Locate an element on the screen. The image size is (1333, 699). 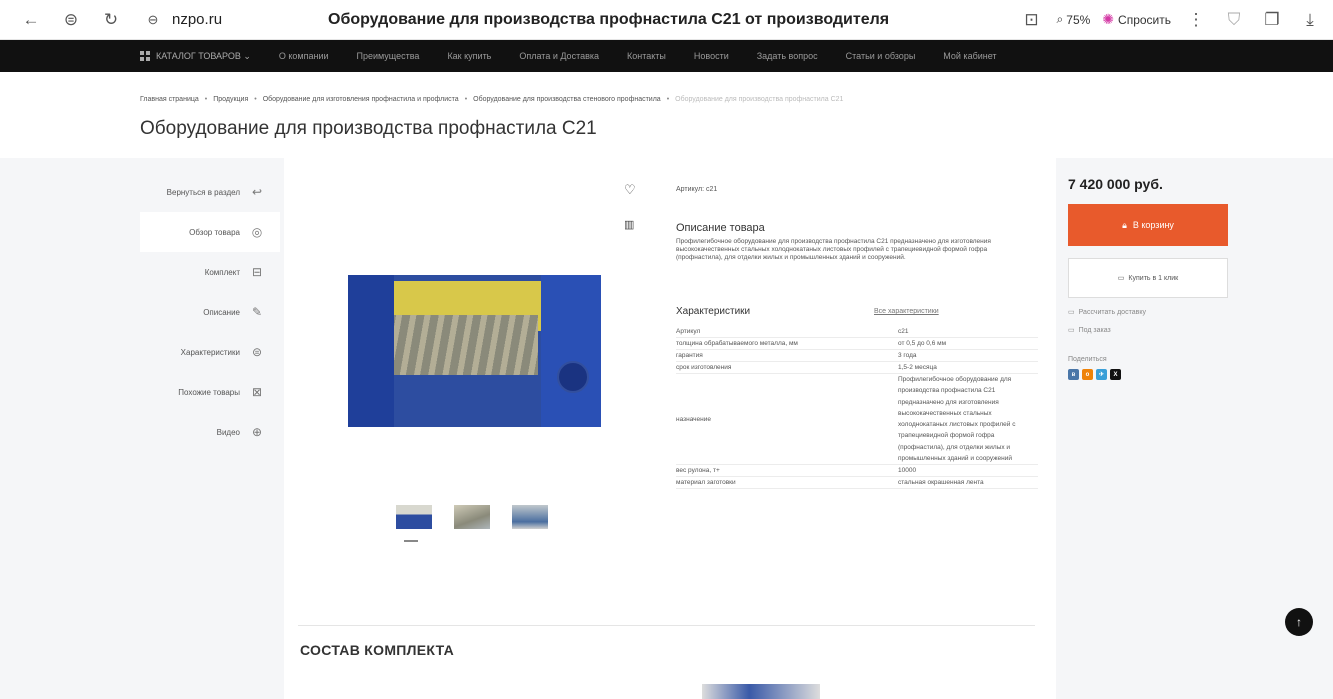
breadcrumb-item: Продукция is located at coordinates (230, 99).